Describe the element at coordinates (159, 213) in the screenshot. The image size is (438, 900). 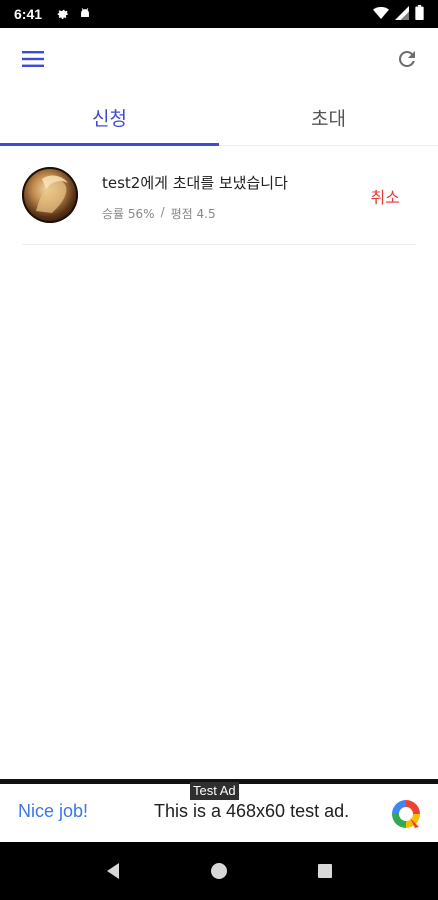
I see `request-stats: 승률 56% / 평점 4.5` at that location.